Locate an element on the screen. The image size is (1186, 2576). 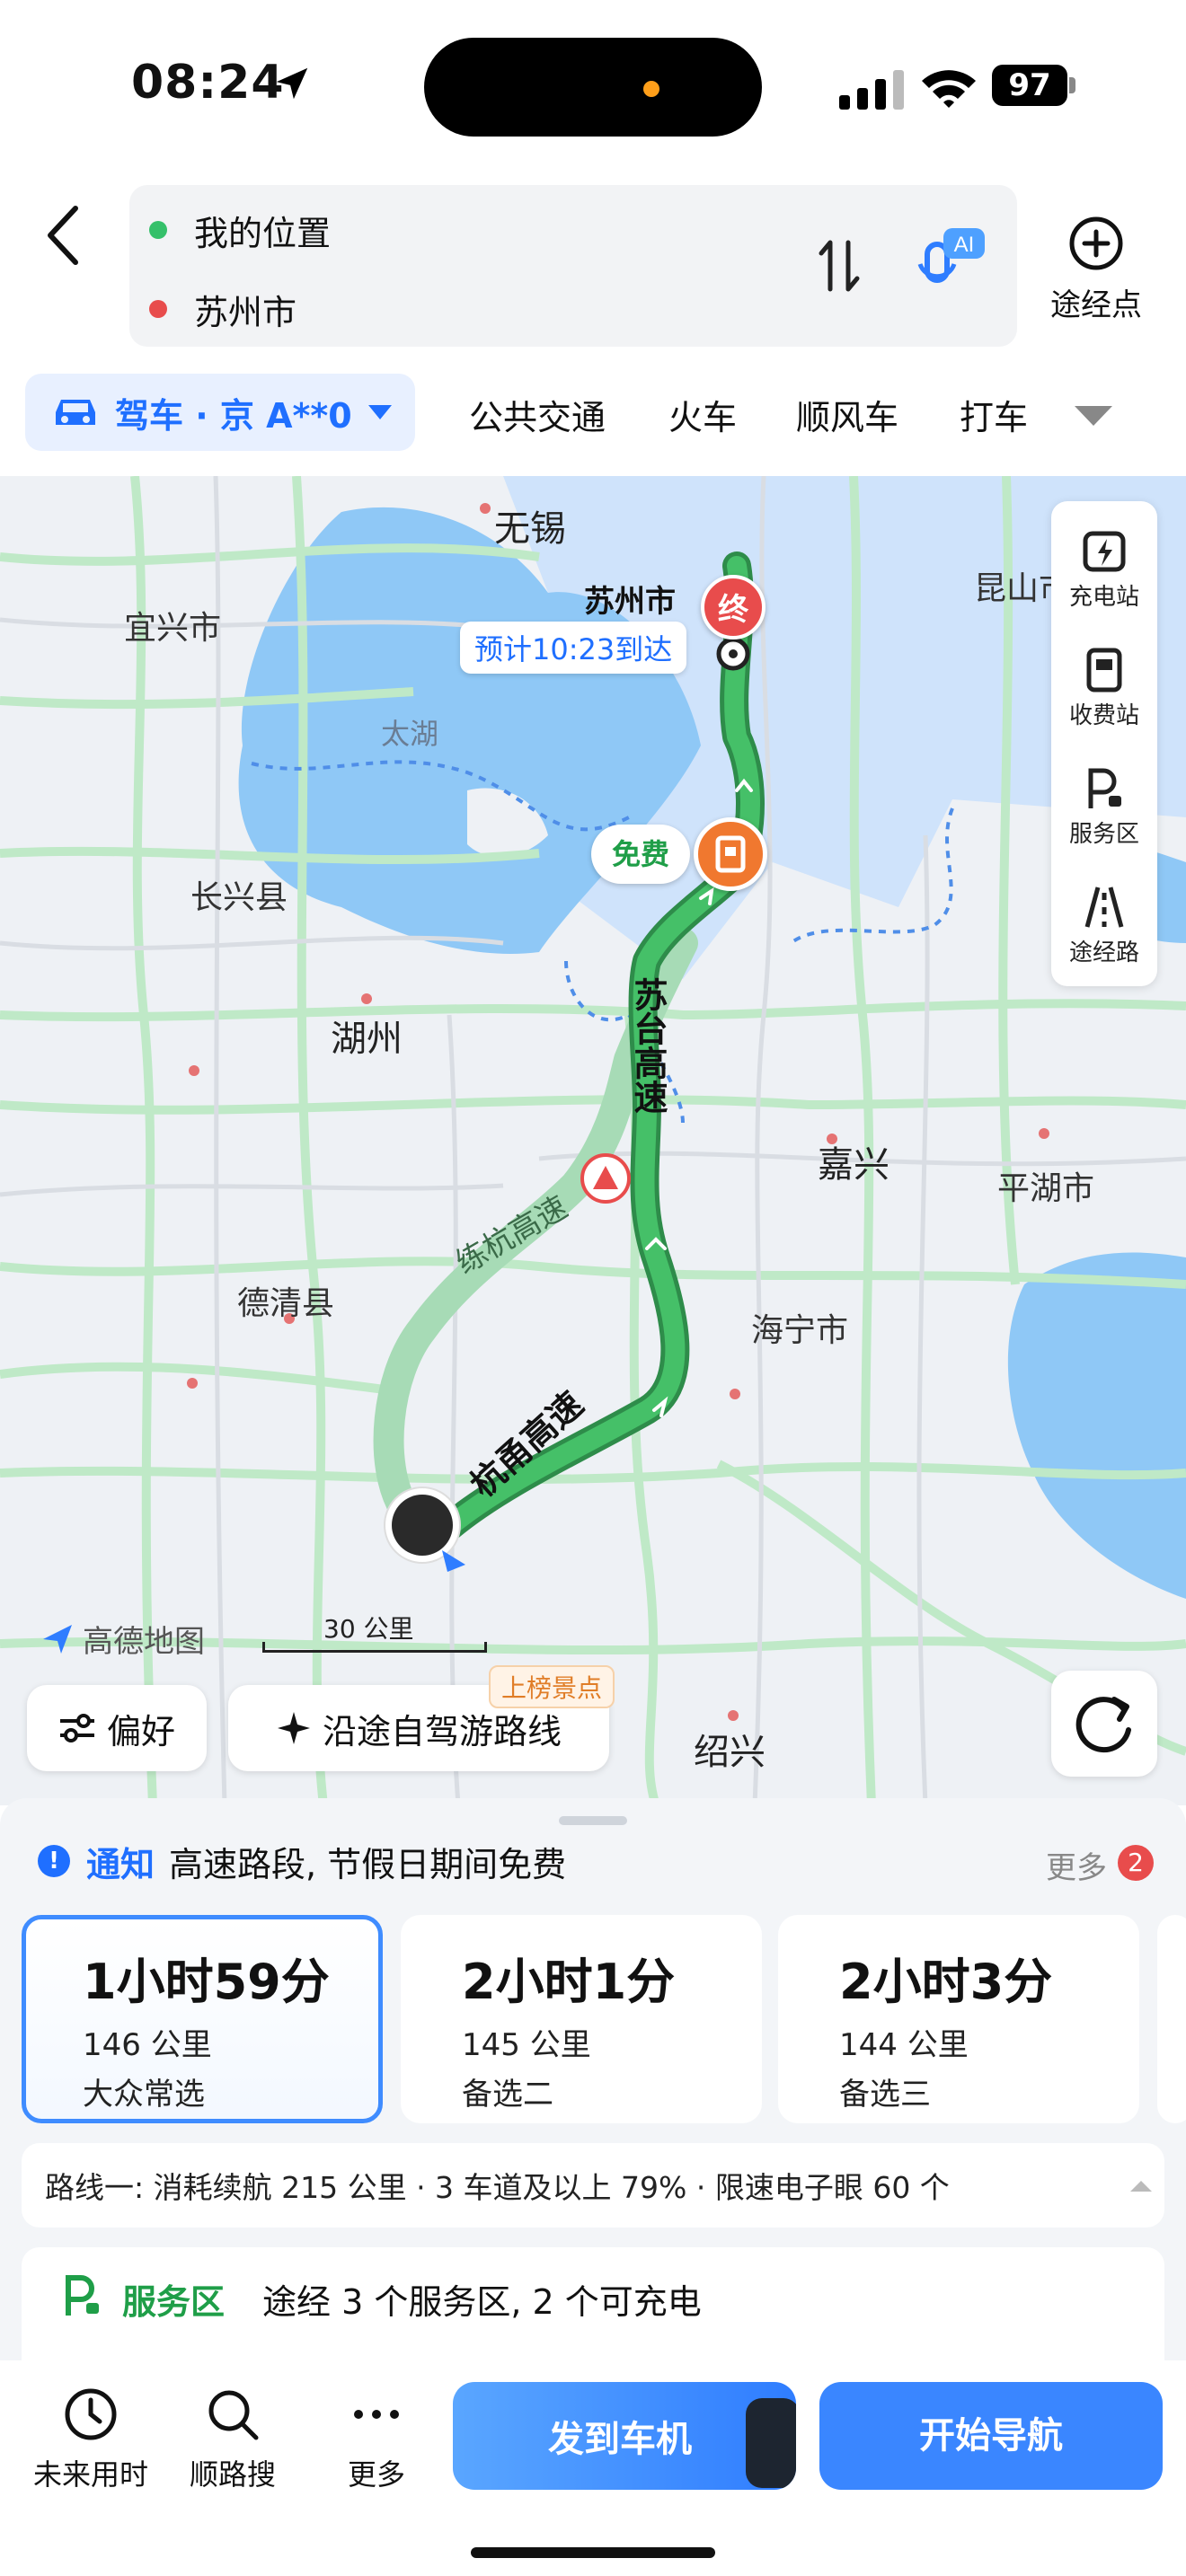
send-to-car-button: 发到车机 is located at coordinates (624, 2436).